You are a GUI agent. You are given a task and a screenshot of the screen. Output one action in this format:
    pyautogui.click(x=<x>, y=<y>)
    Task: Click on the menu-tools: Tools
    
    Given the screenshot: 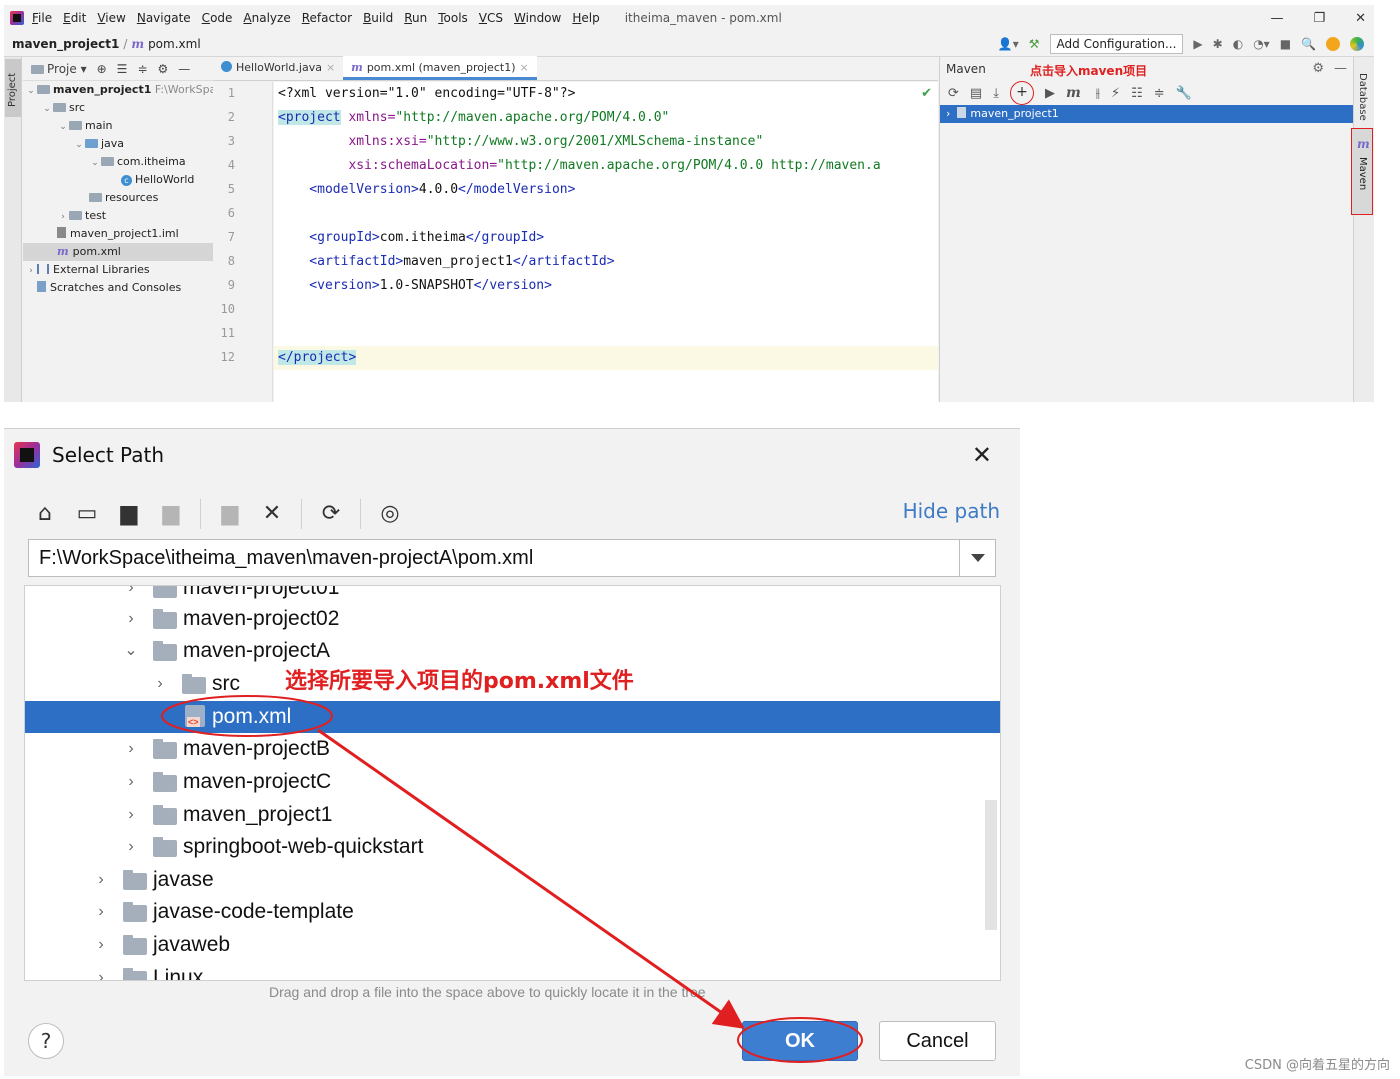 What is the action you would take?
    pyautogui.click(x=453, y=18)
    